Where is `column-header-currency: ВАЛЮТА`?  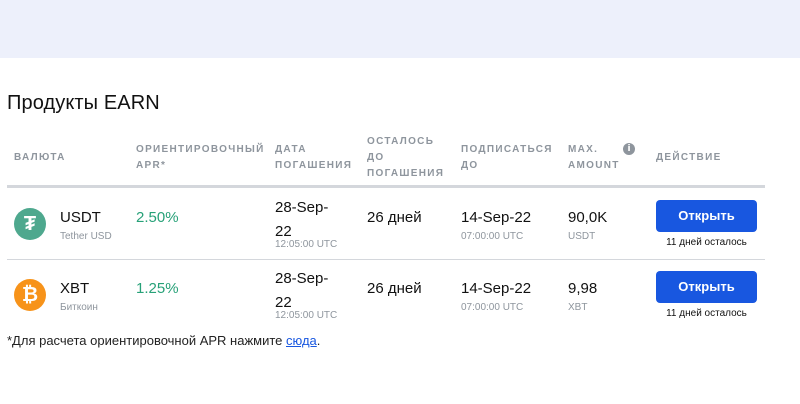 column-header-currency: ВАЛЮТА is located at coordinates (40, 157).